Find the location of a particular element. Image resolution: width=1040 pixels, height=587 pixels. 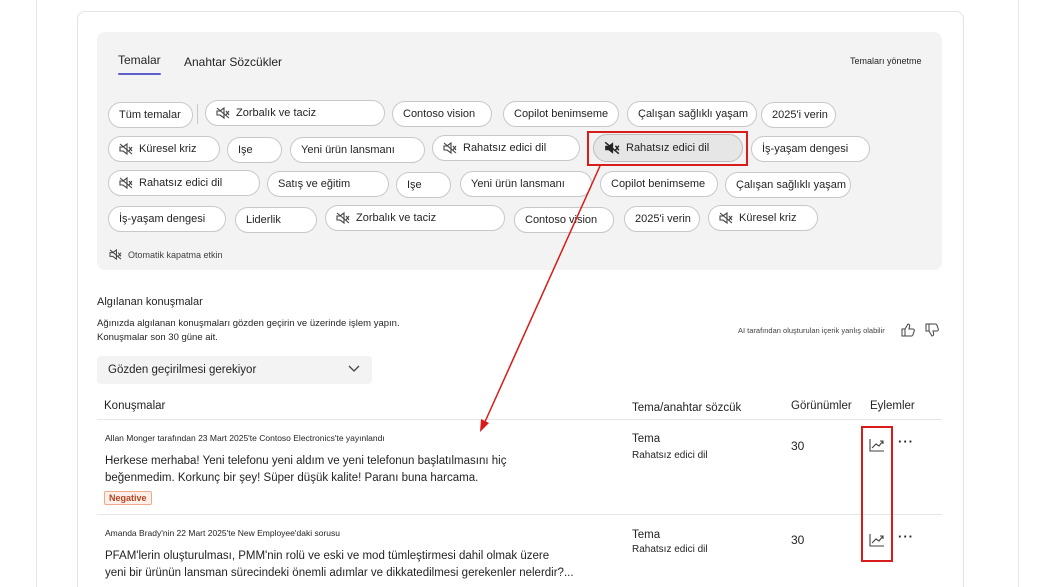

section-title: Algılanan konuşmalar is located at coordinates (150, 302).